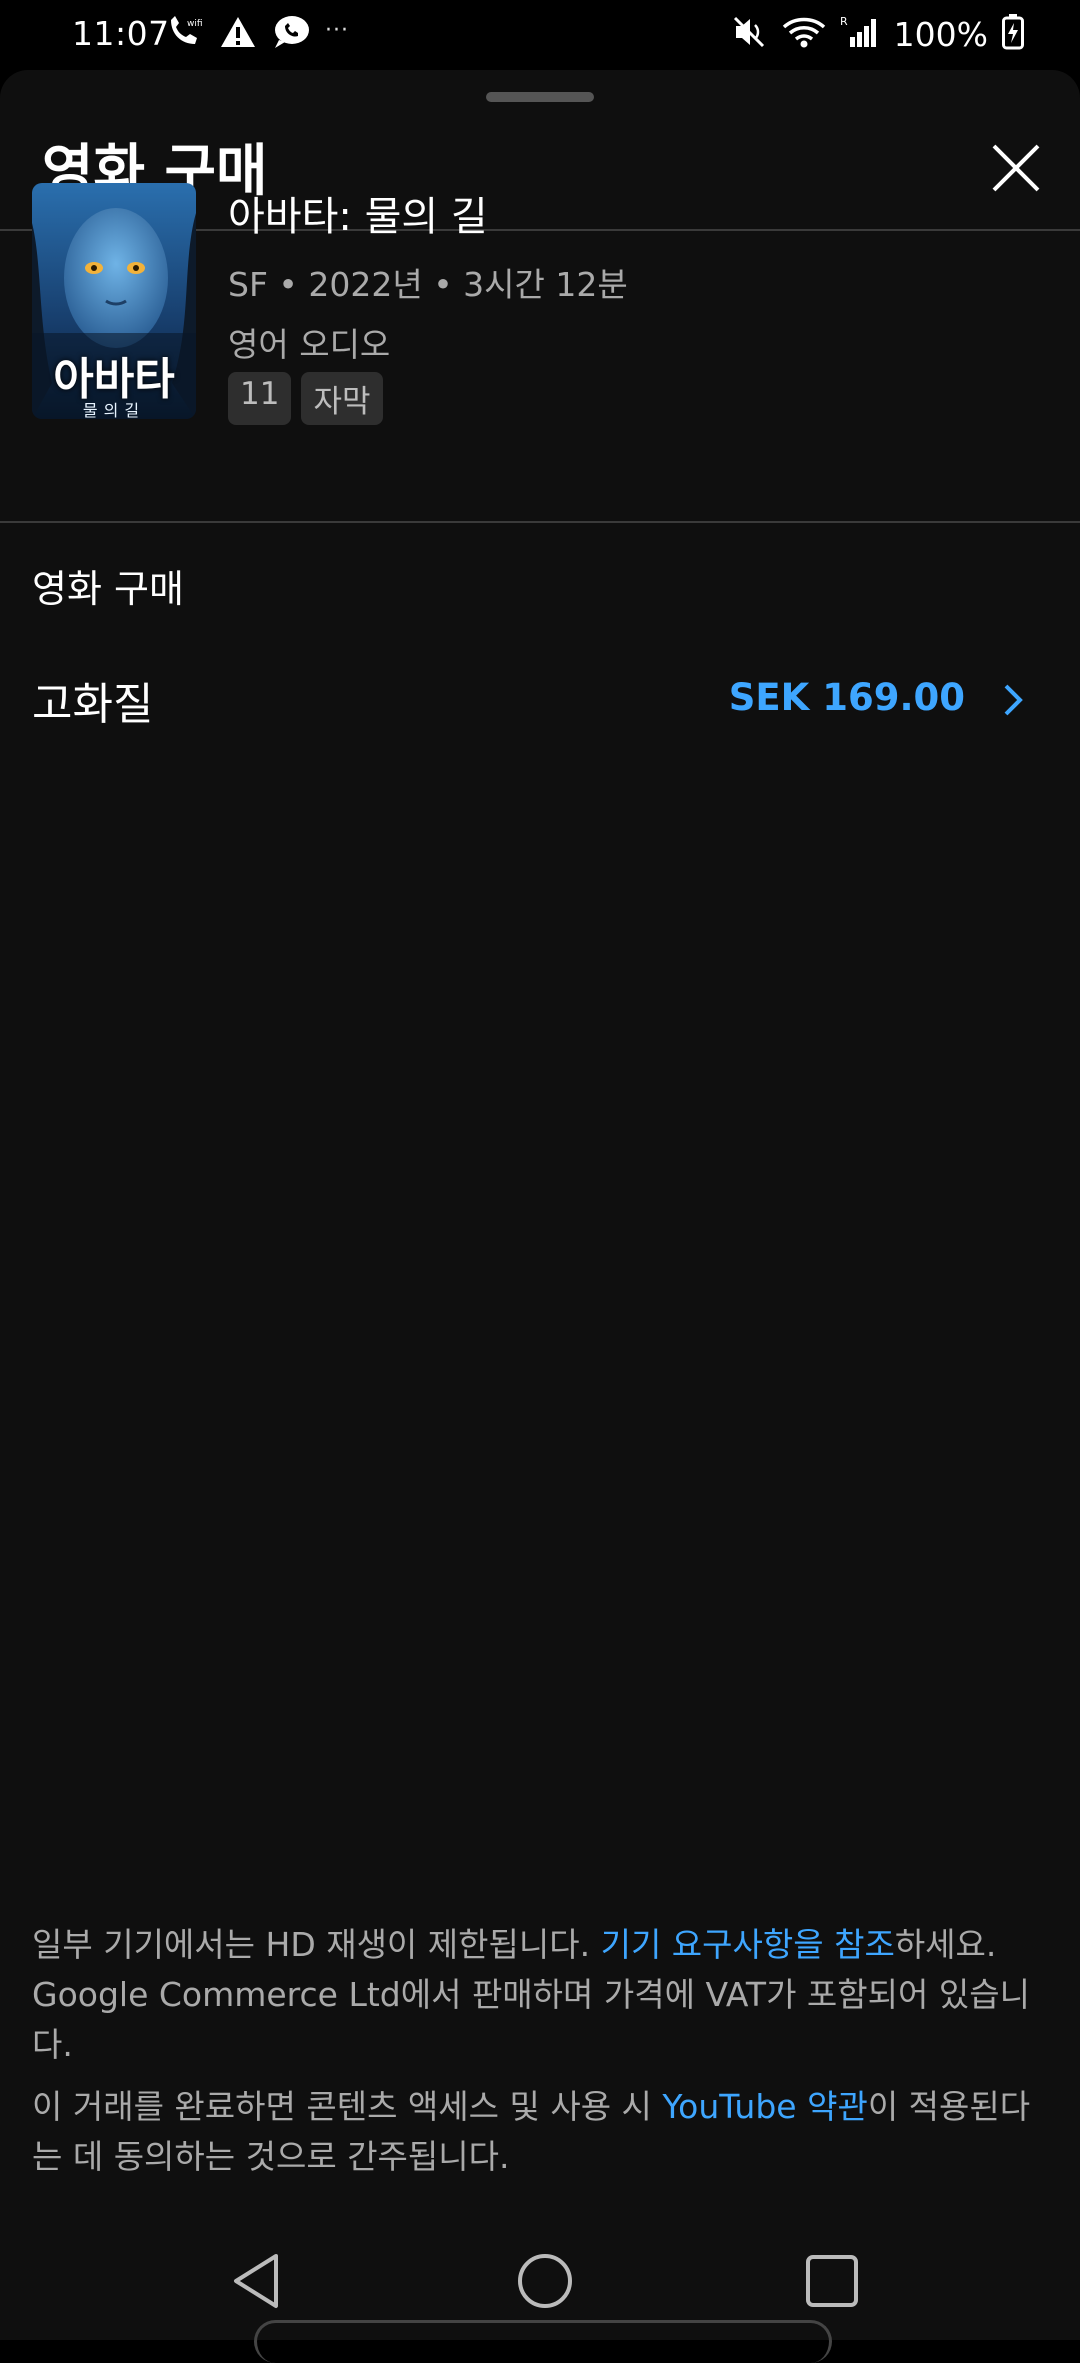 This screenshot has width=1080, height=2363. I want to click on status-time: 11:07, so click(121, 33).